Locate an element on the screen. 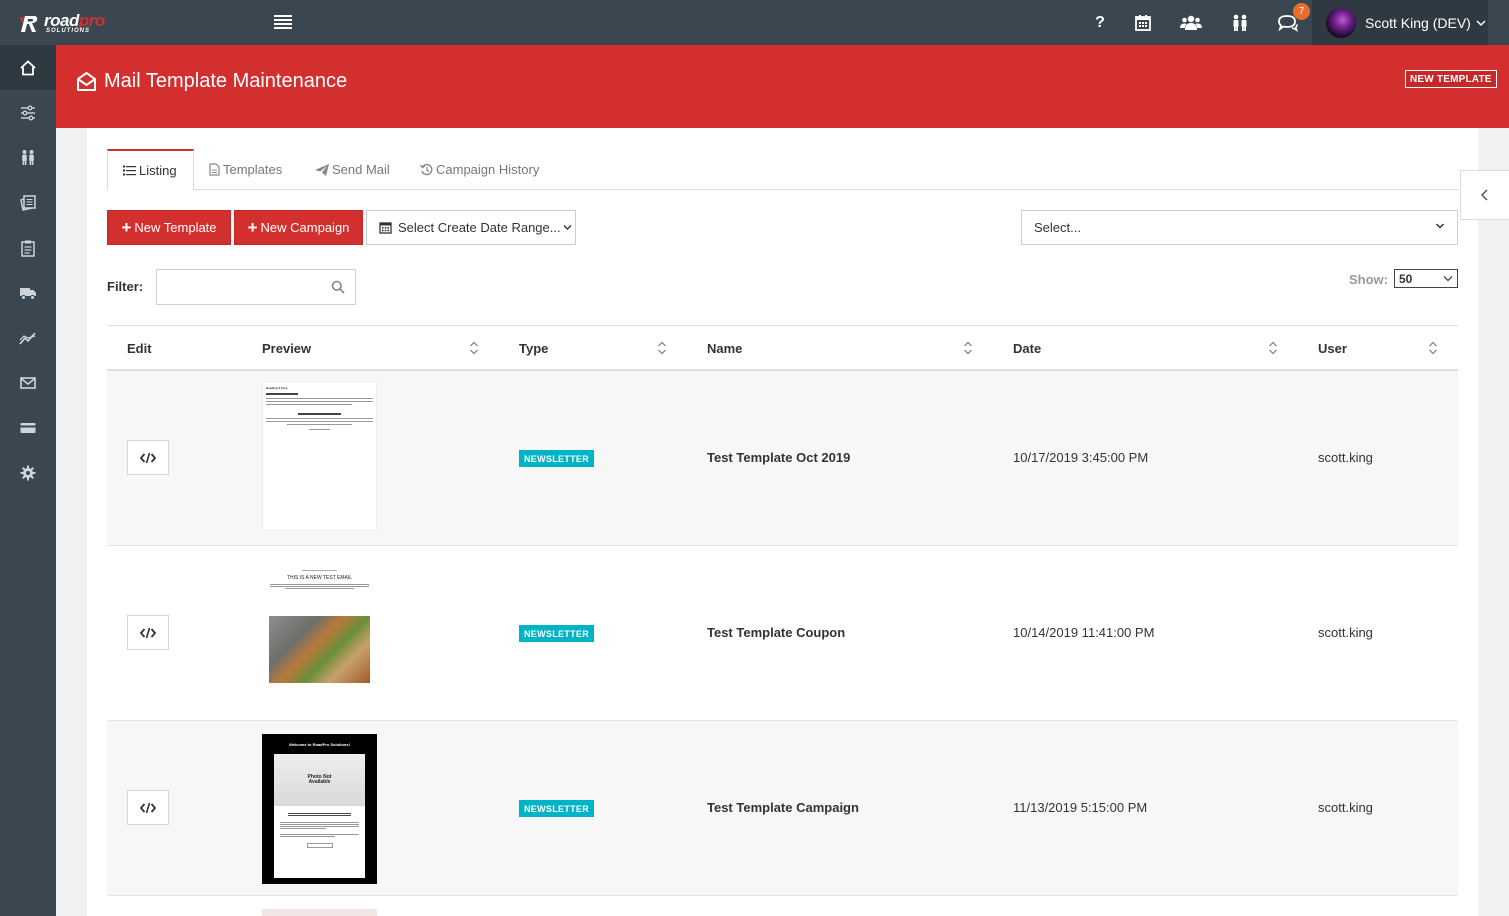 This screenshot has width=1509, height=916. tab-label: Send Mail is located at coordinates (361, 169).